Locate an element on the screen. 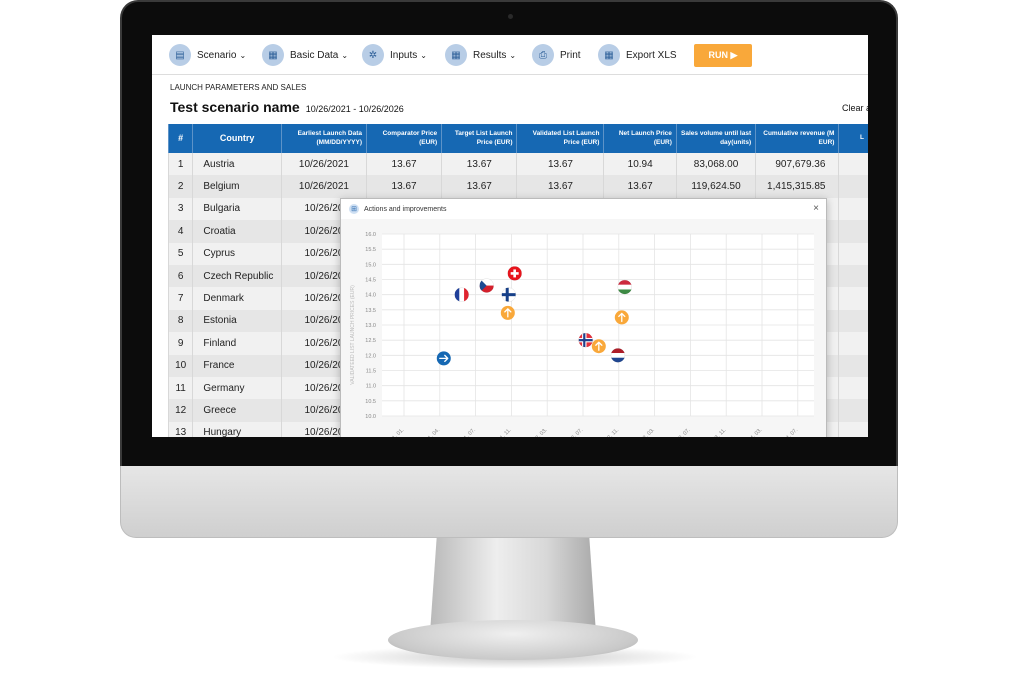 This screenshot has height=683, width=1024. scenario-title: Test scenario name is located at coordinates (235, 107).